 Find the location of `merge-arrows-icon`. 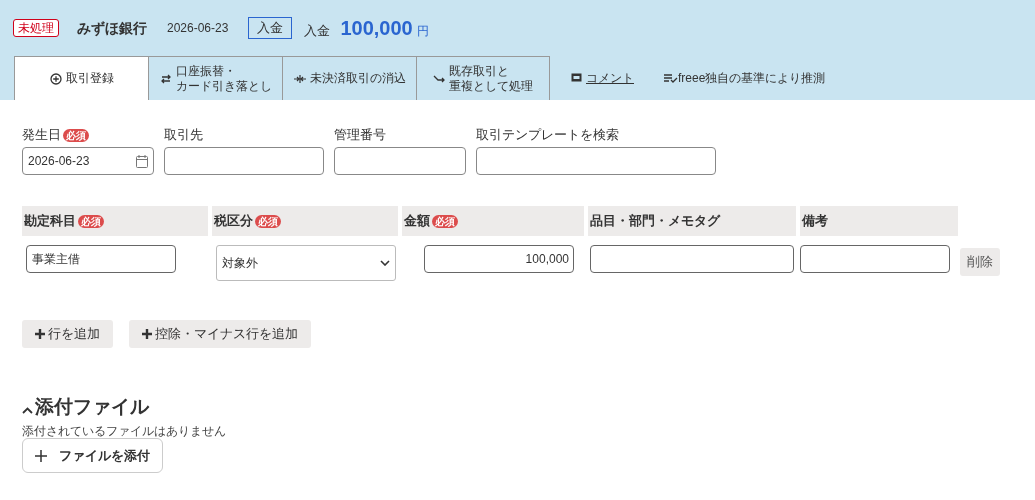

merge-arrows-icon is located at coordinates (299, 78).